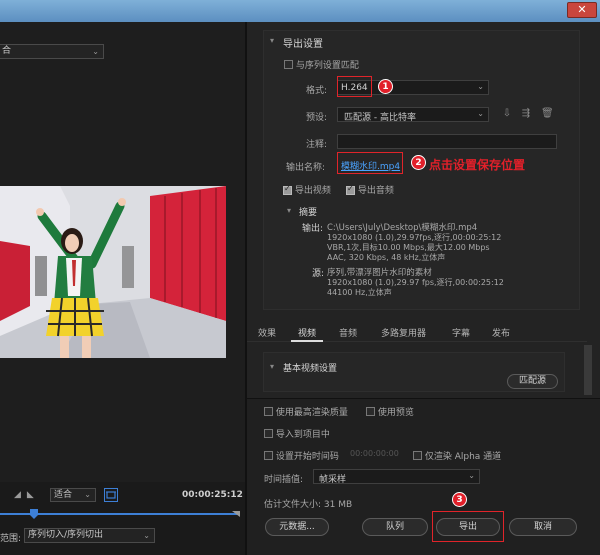  Describe the element at coordinates (17, 495) in the screenshot. I see `mark-in-icon: ◢` at that location.